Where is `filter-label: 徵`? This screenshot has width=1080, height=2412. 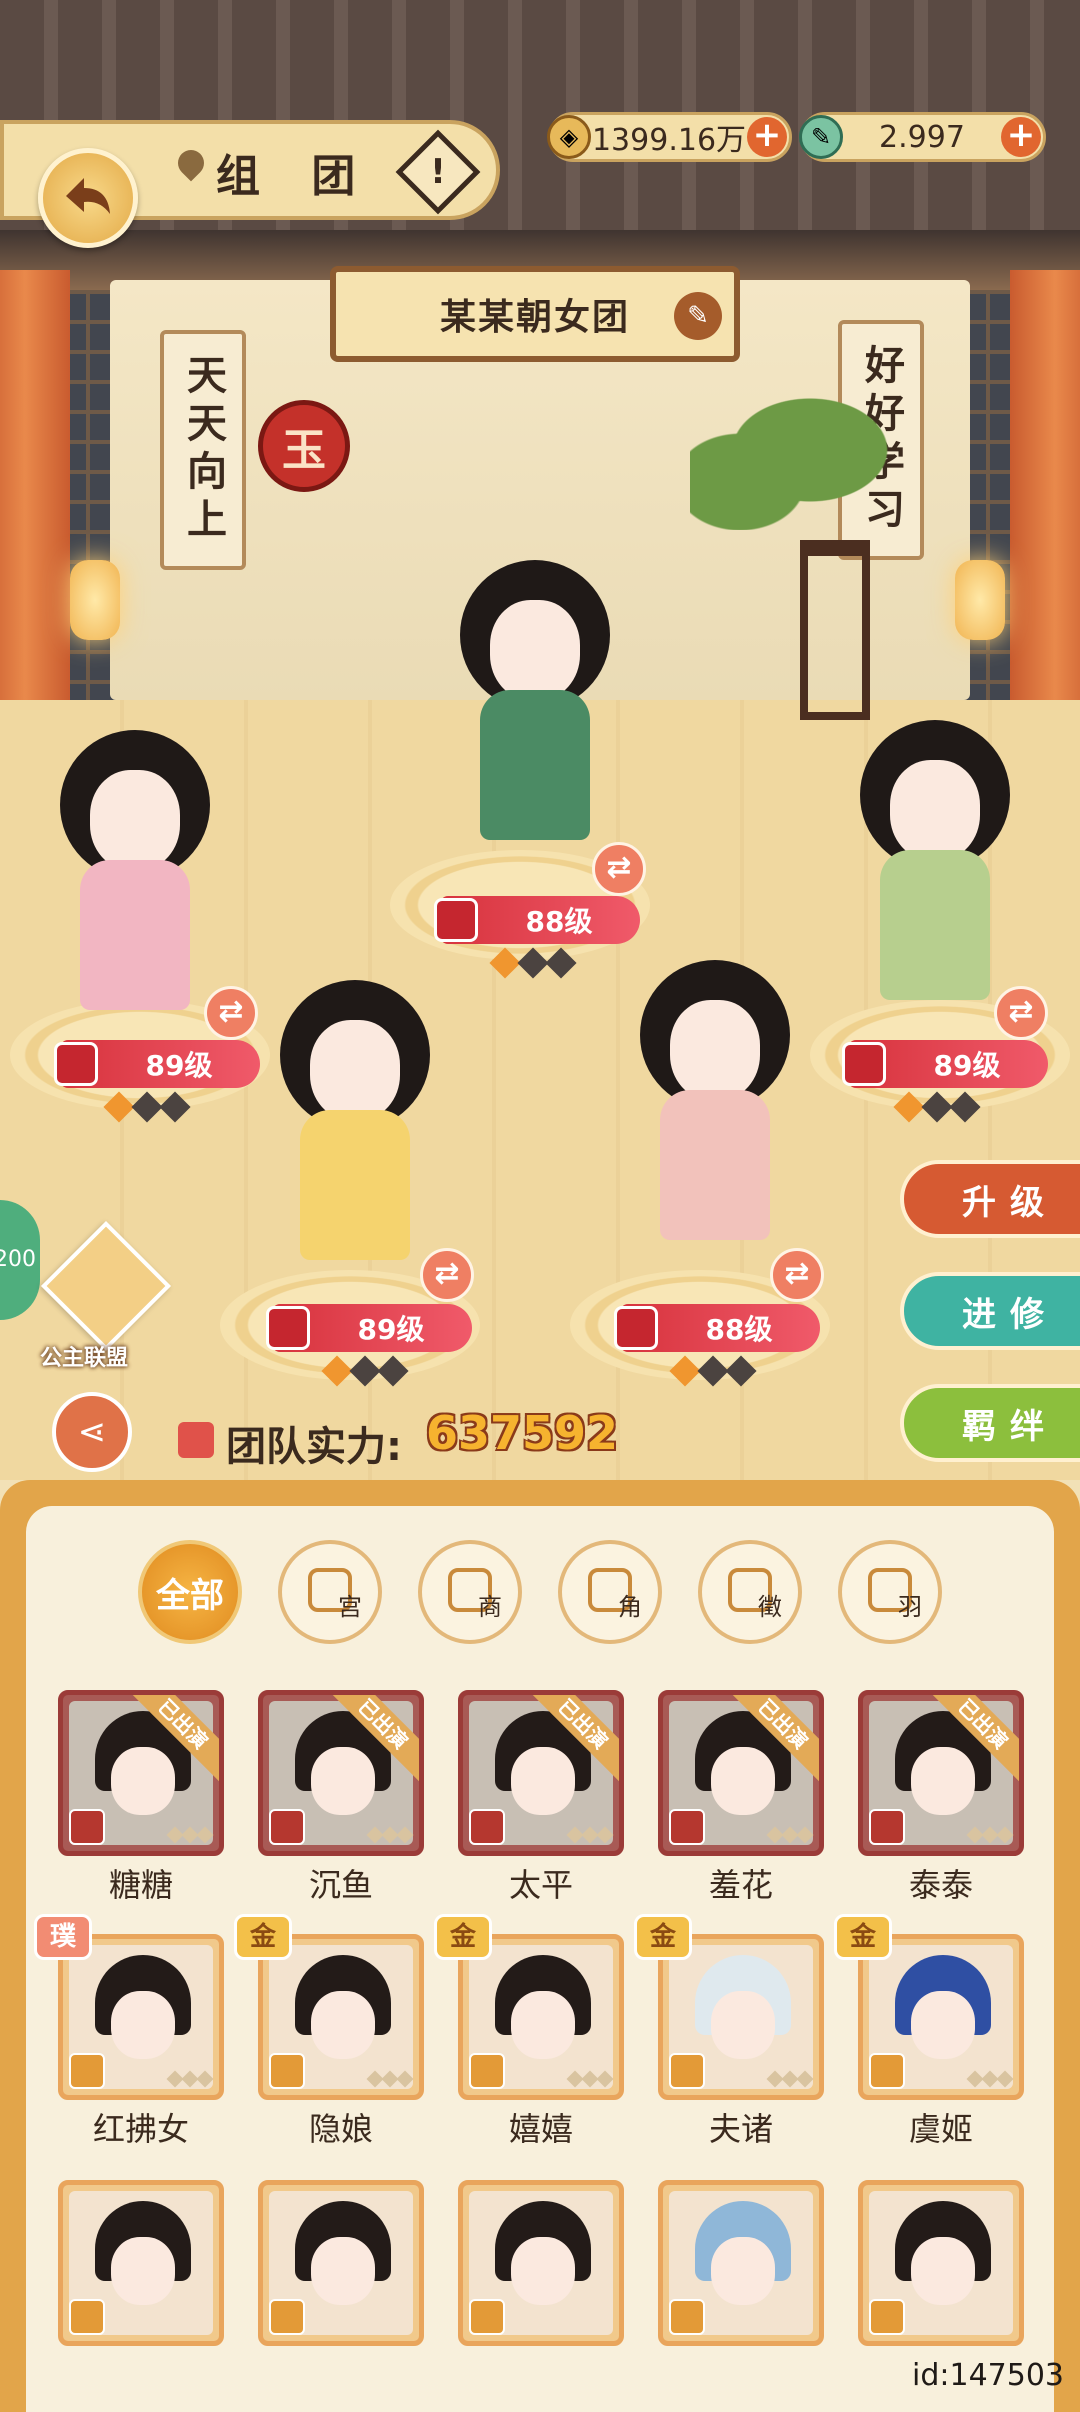 filter-label: 徵 is located at coordinates (770, 1607).